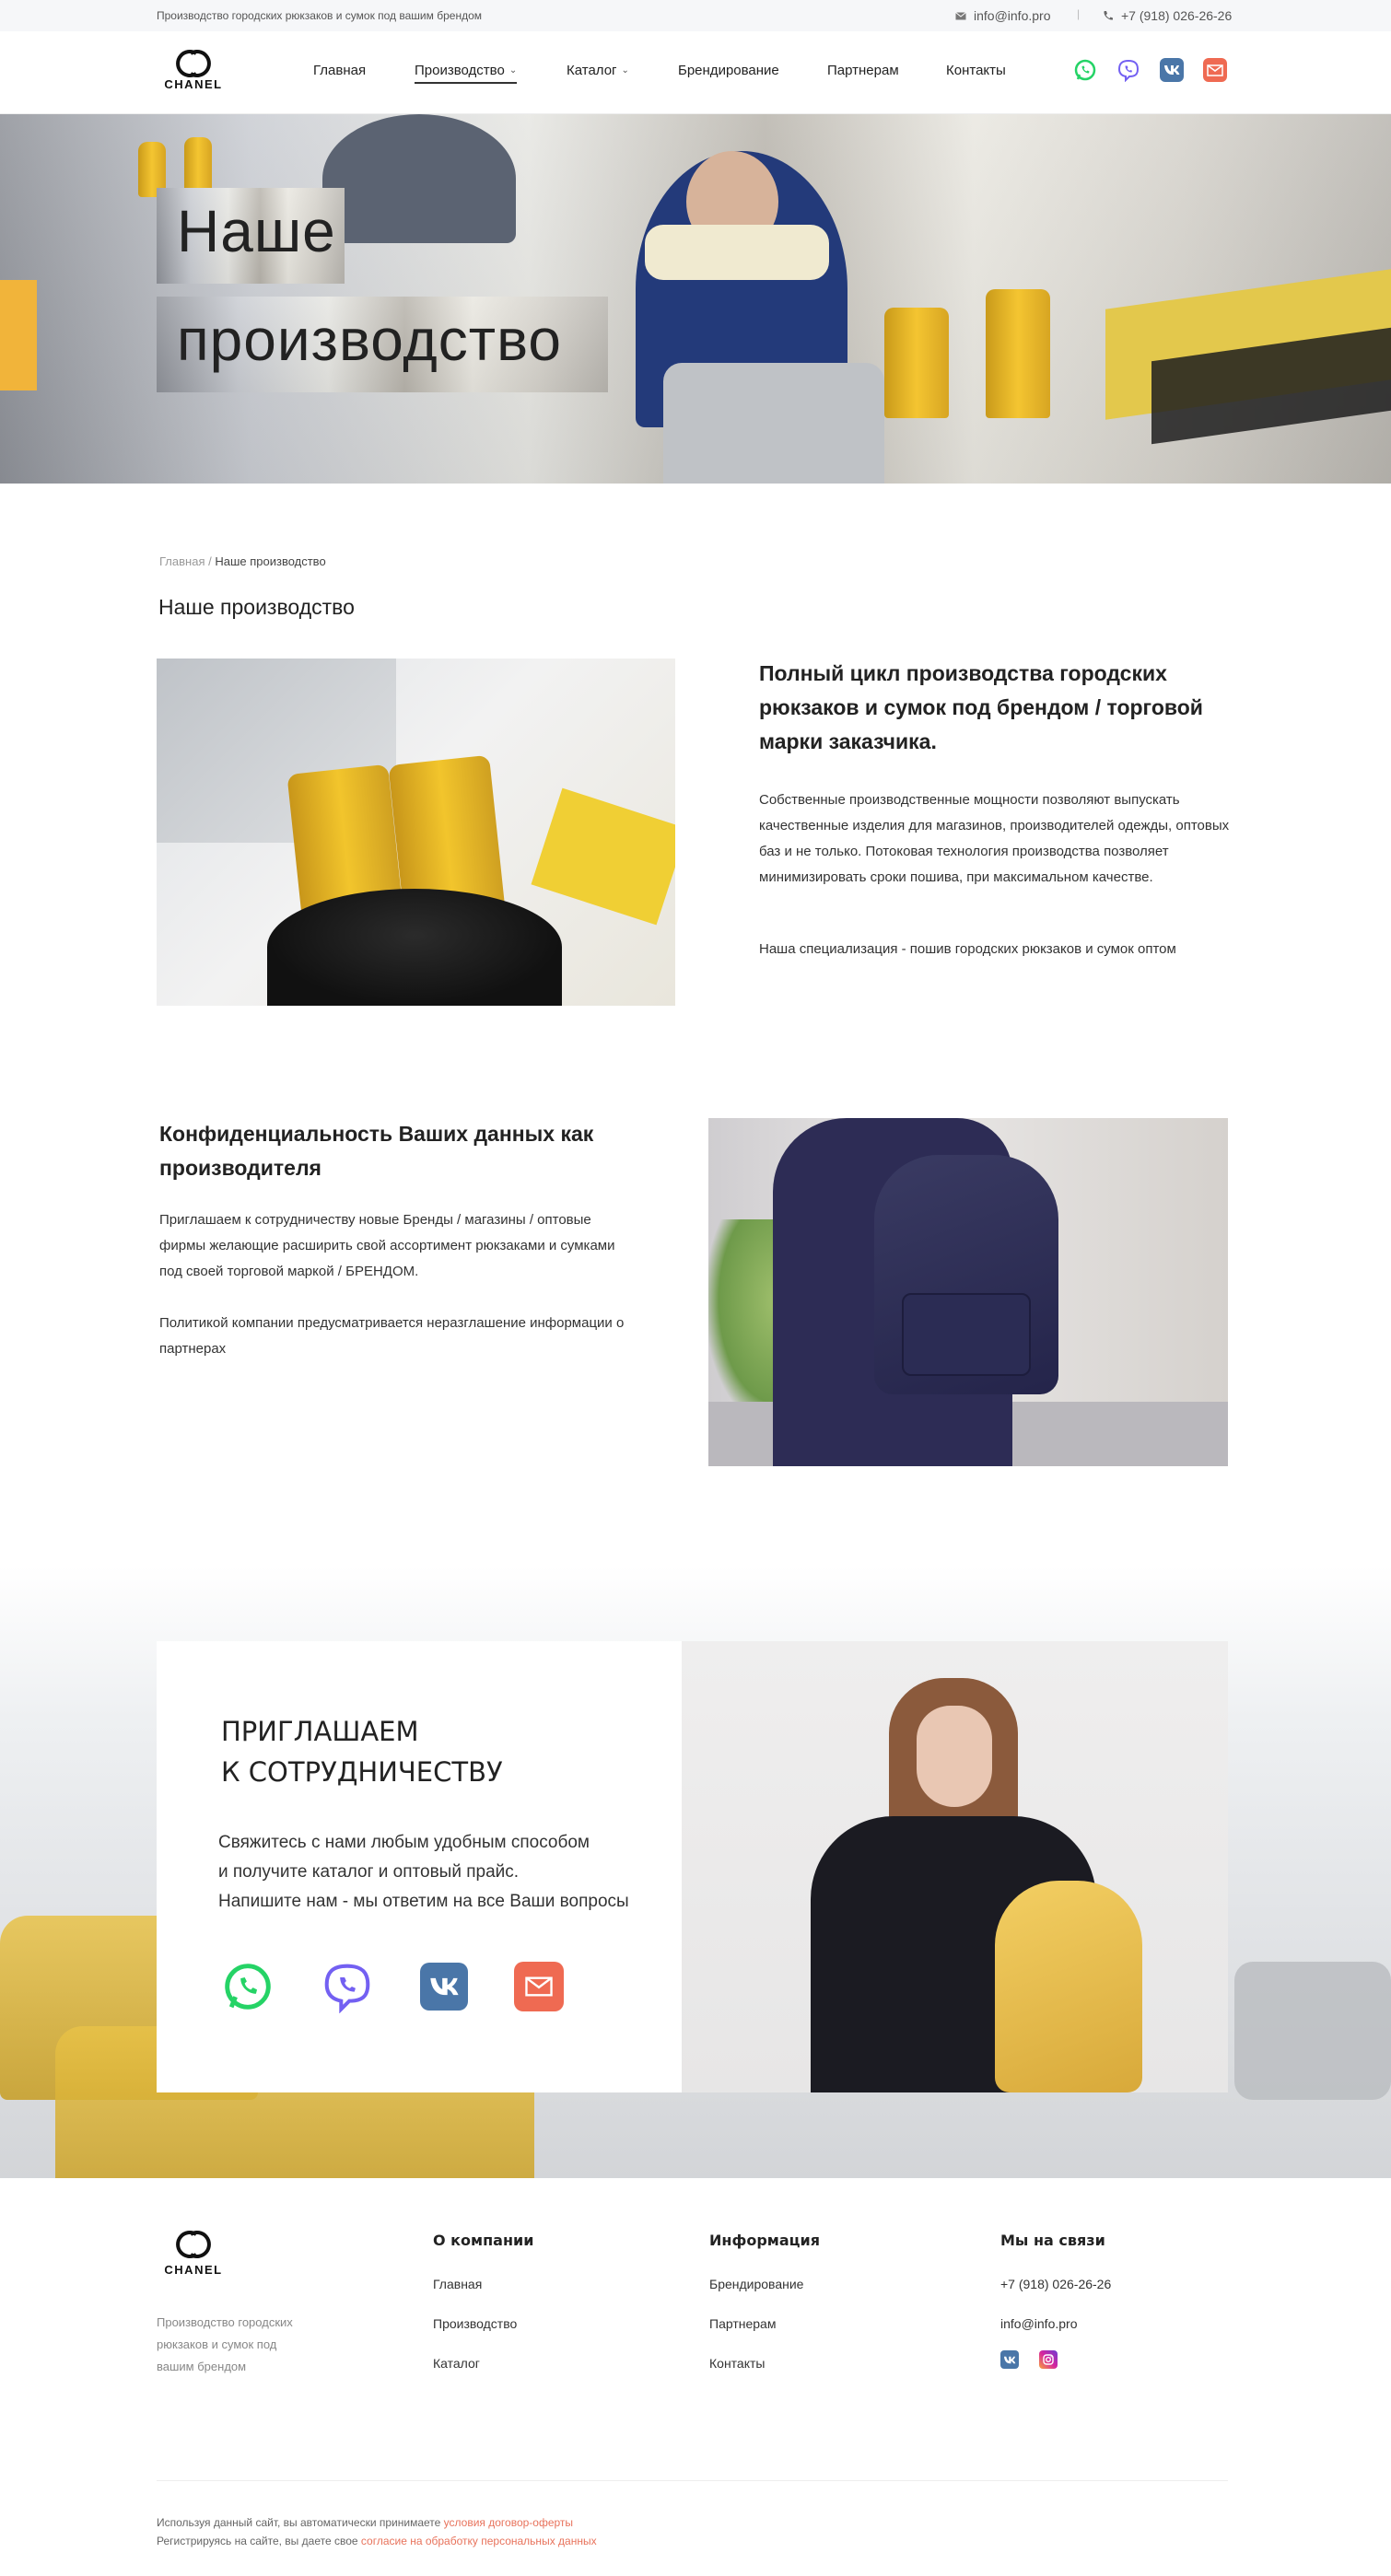 This screenshot has width=1391, height=2576. What do you see at coordinates (773, 423) in the screenshot?
I see `sewing-machine` at bounding box center [773, 423].